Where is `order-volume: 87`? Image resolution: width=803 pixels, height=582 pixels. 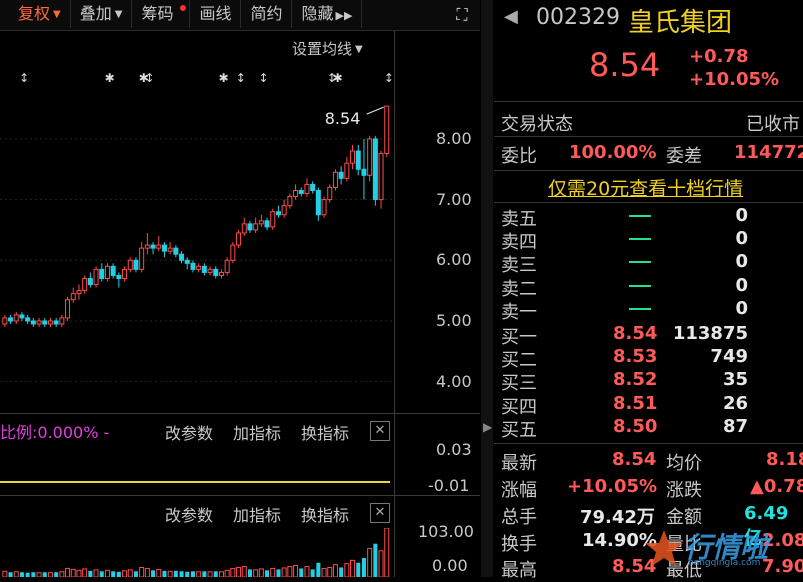
order-volume: 87 is located at coordinates (735, 426).